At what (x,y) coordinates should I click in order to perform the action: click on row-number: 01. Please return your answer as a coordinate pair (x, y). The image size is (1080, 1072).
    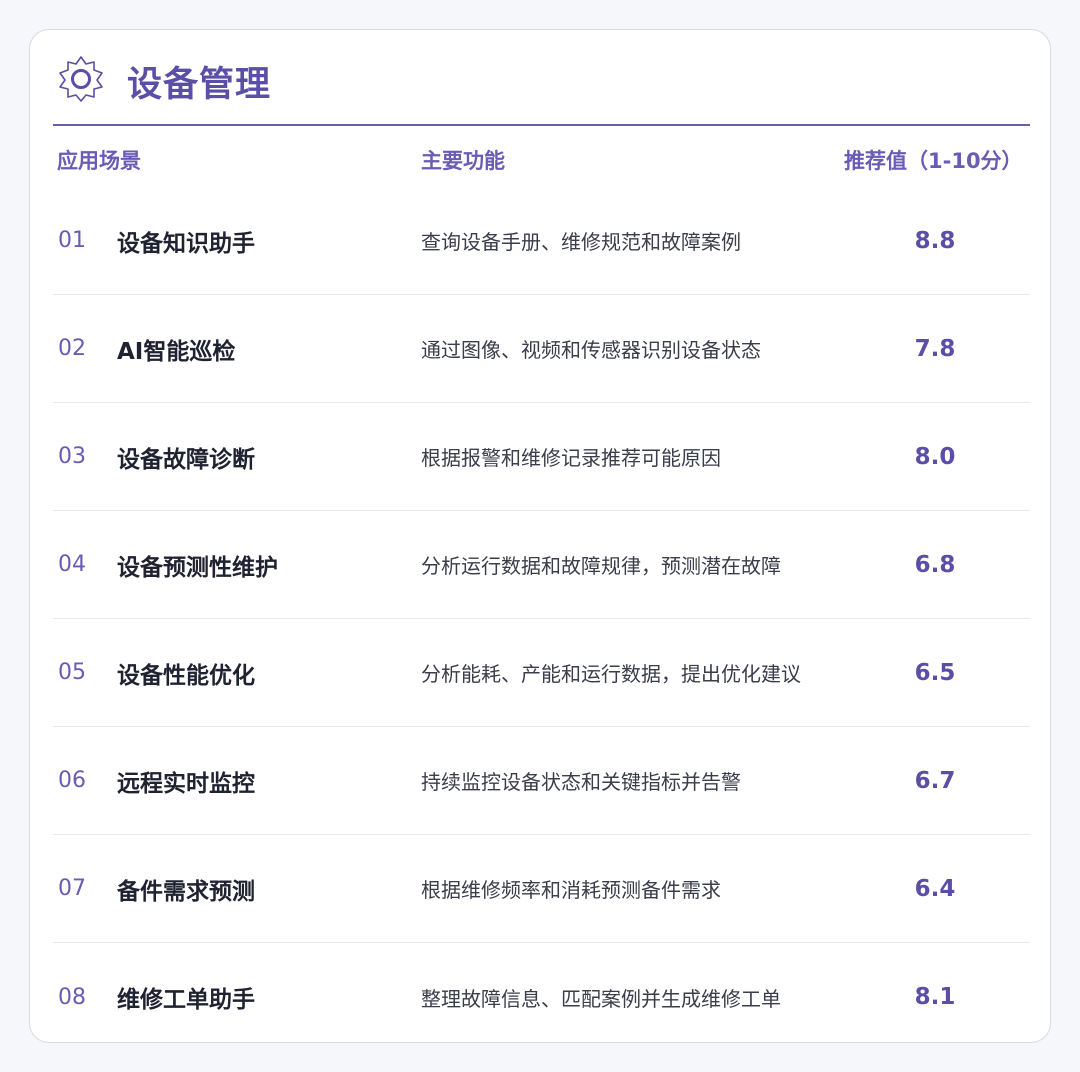
    Looking at the image, I should click on (72, 240).